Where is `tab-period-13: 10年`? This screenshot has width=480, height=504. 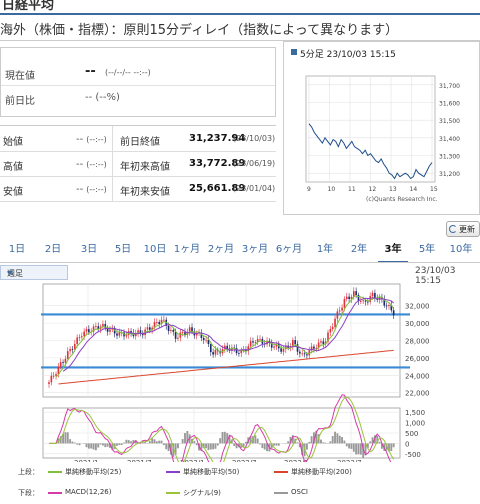 tab-period-13: 10年 is located at coordinates (461, 253).